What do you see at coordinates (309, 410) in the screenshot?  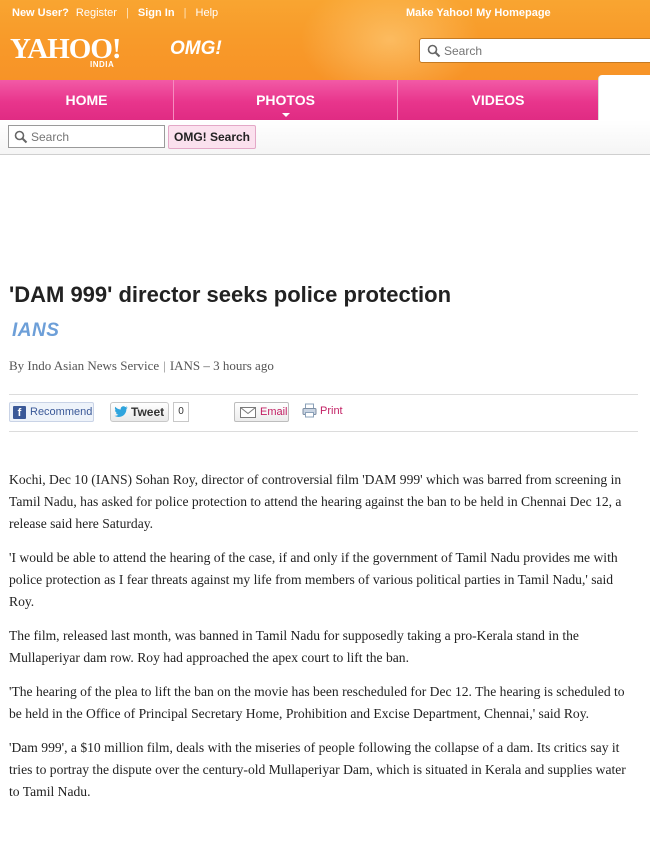 I see `printer-icon` at bounding box center [309, 410].